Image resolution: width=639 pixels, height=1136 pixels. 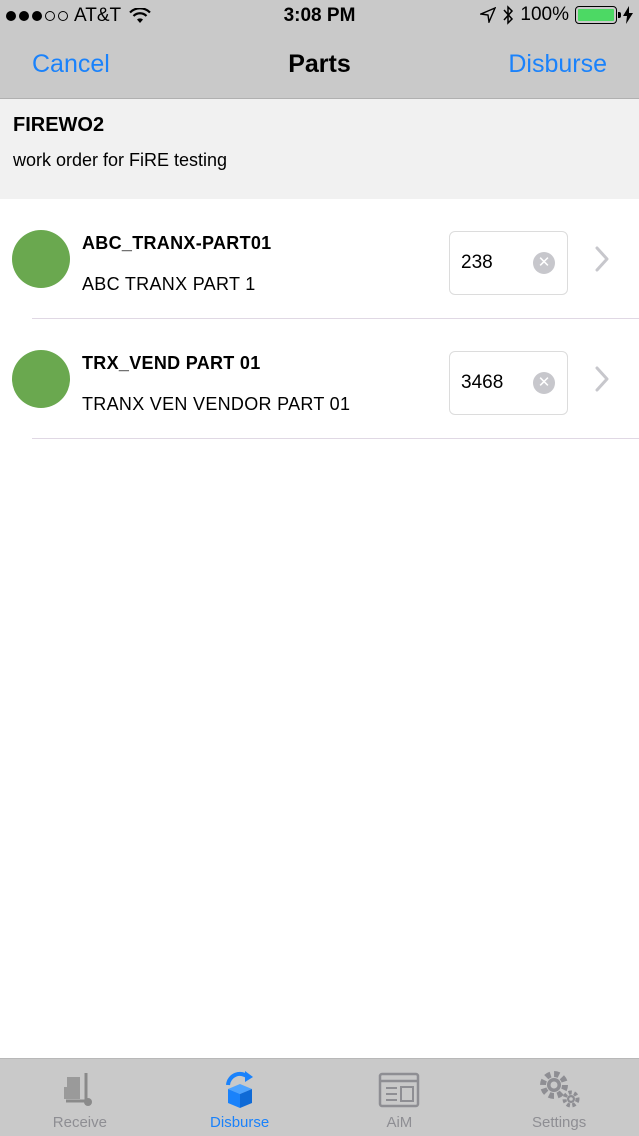 I want to click on quantity-input: 238 ✕, so click(x=508, y=263).